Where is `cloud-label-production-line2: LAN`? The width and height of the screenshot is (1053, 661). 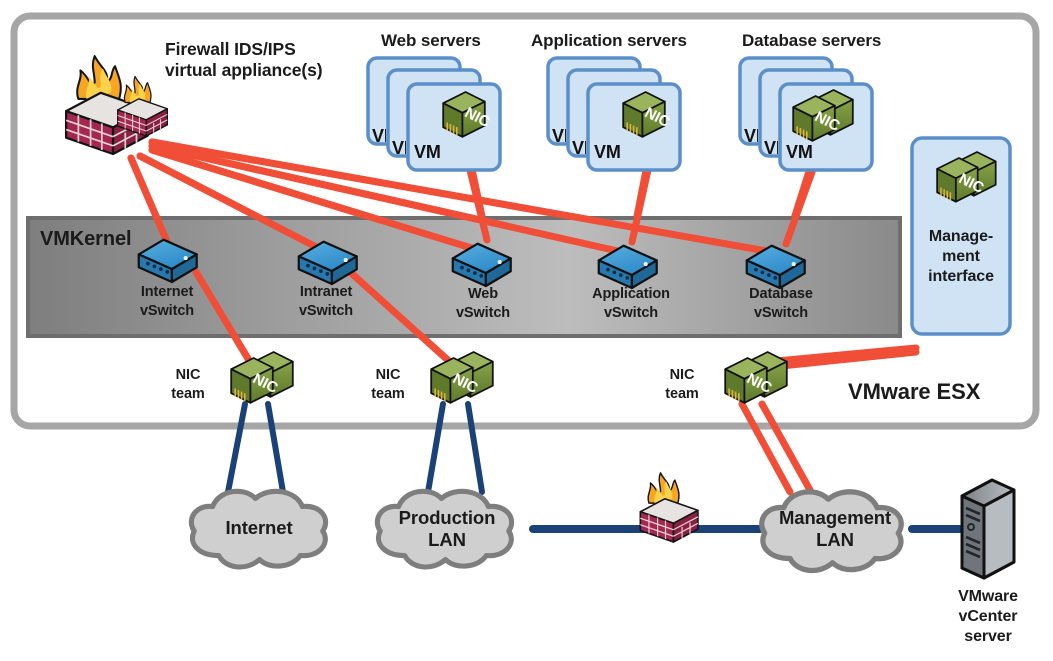
cloud-label-production-line2: LAN is located at coordinates (447, 539).